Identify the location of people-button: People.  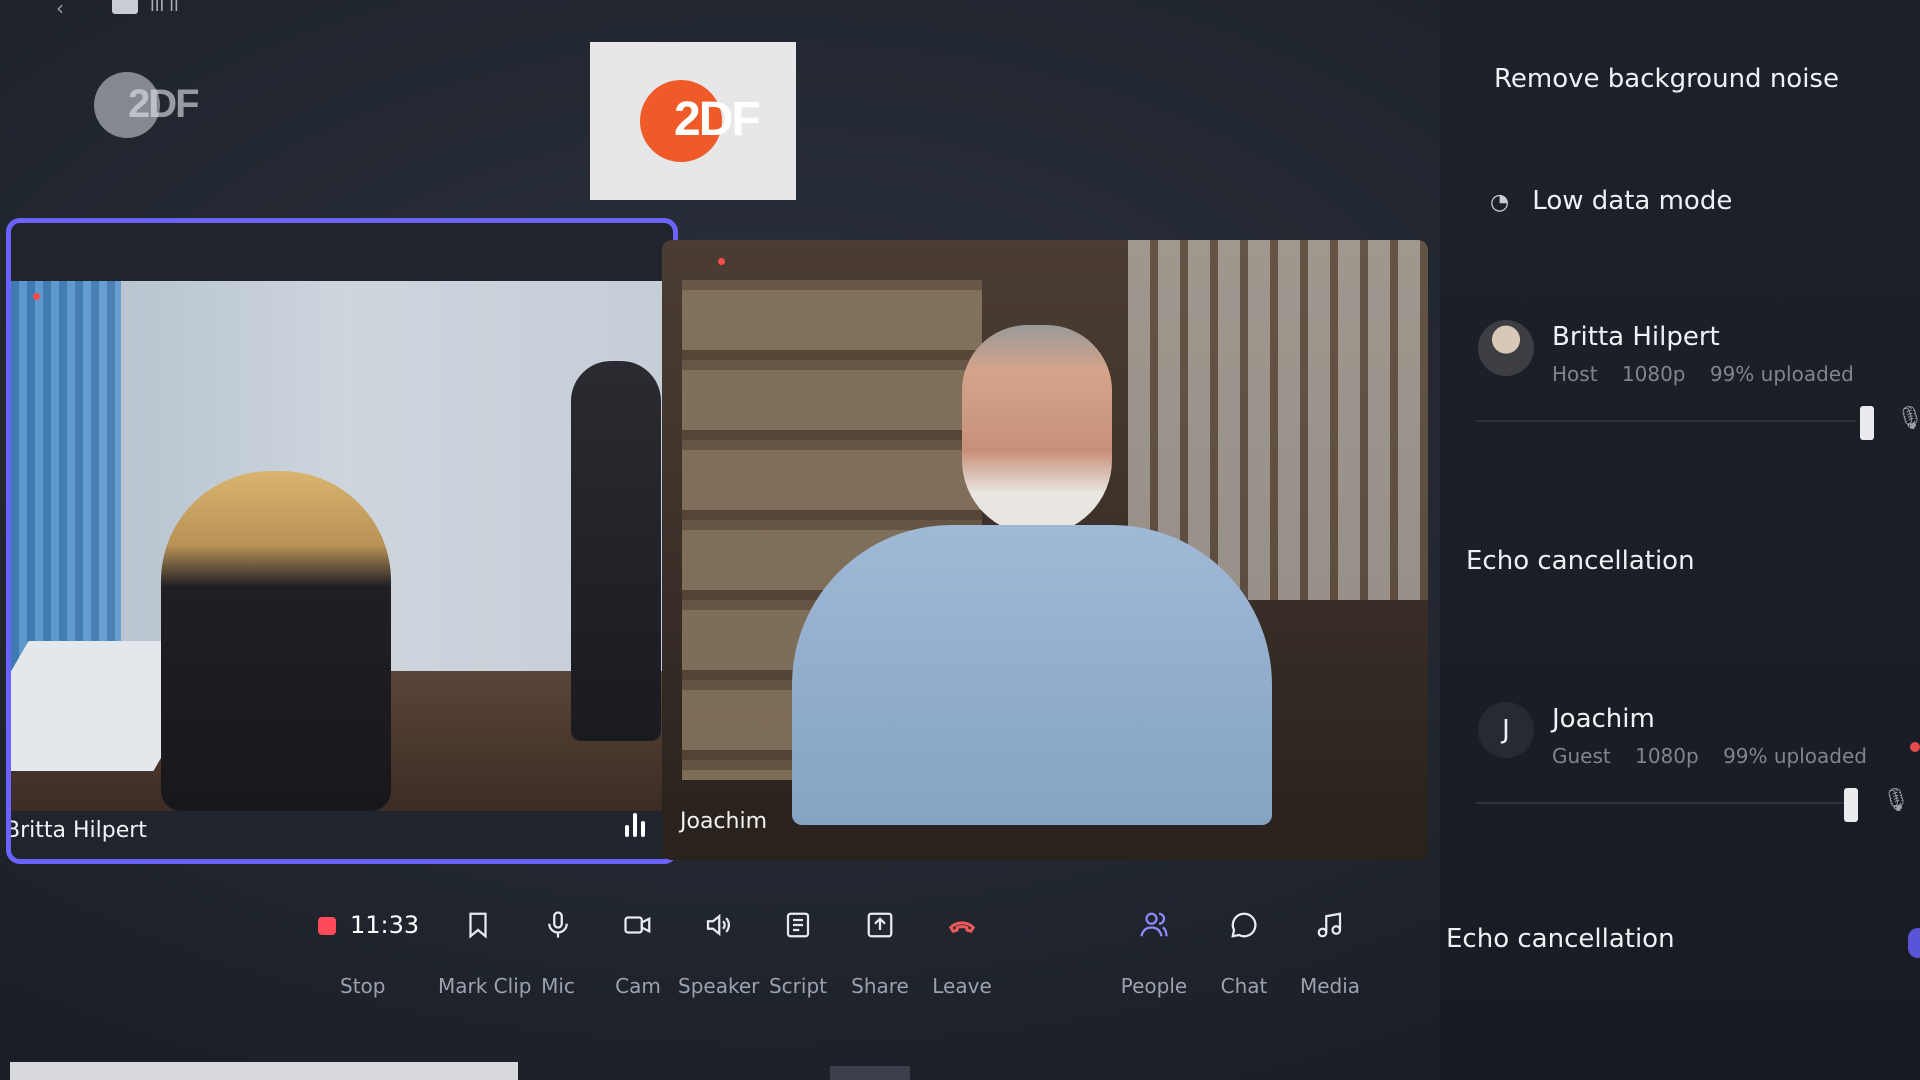
(1154, 949).